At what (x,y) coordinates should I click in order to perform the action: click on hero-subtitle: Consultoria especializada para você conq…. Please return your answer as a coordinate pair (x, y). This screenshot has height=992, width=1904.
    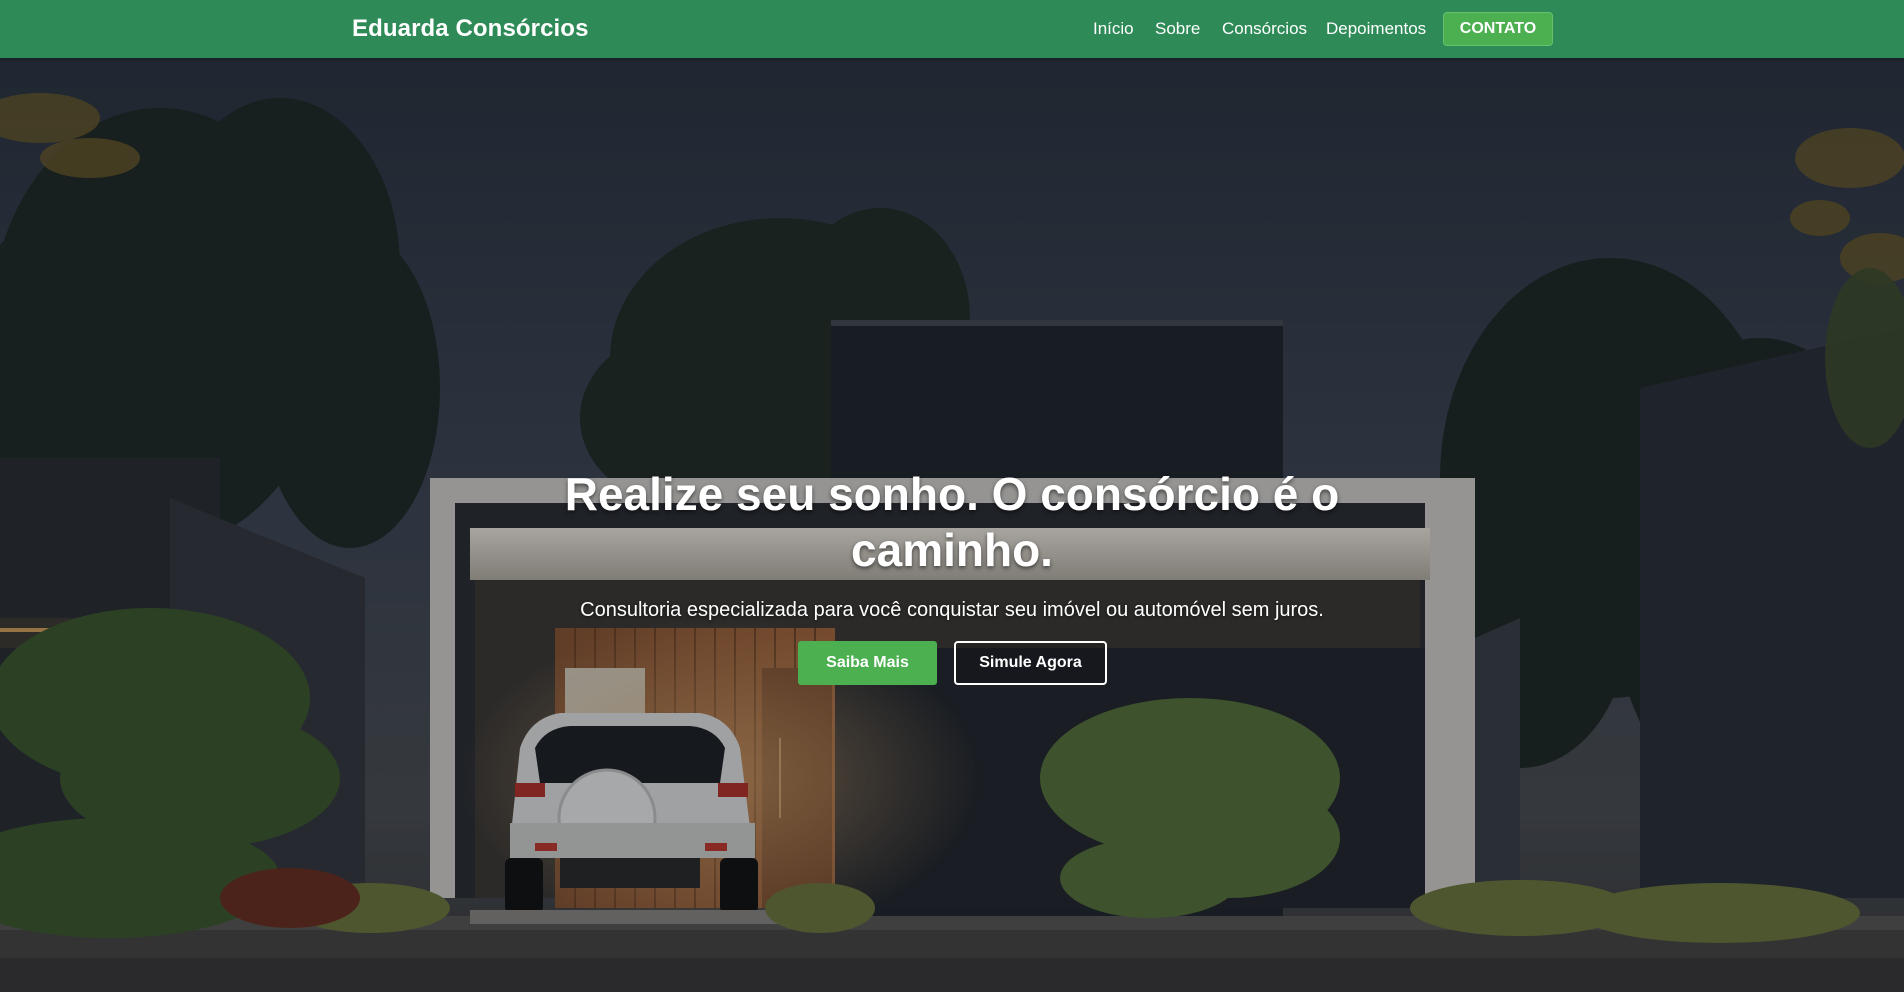
    Looking at the image, I should click on (952, 610).